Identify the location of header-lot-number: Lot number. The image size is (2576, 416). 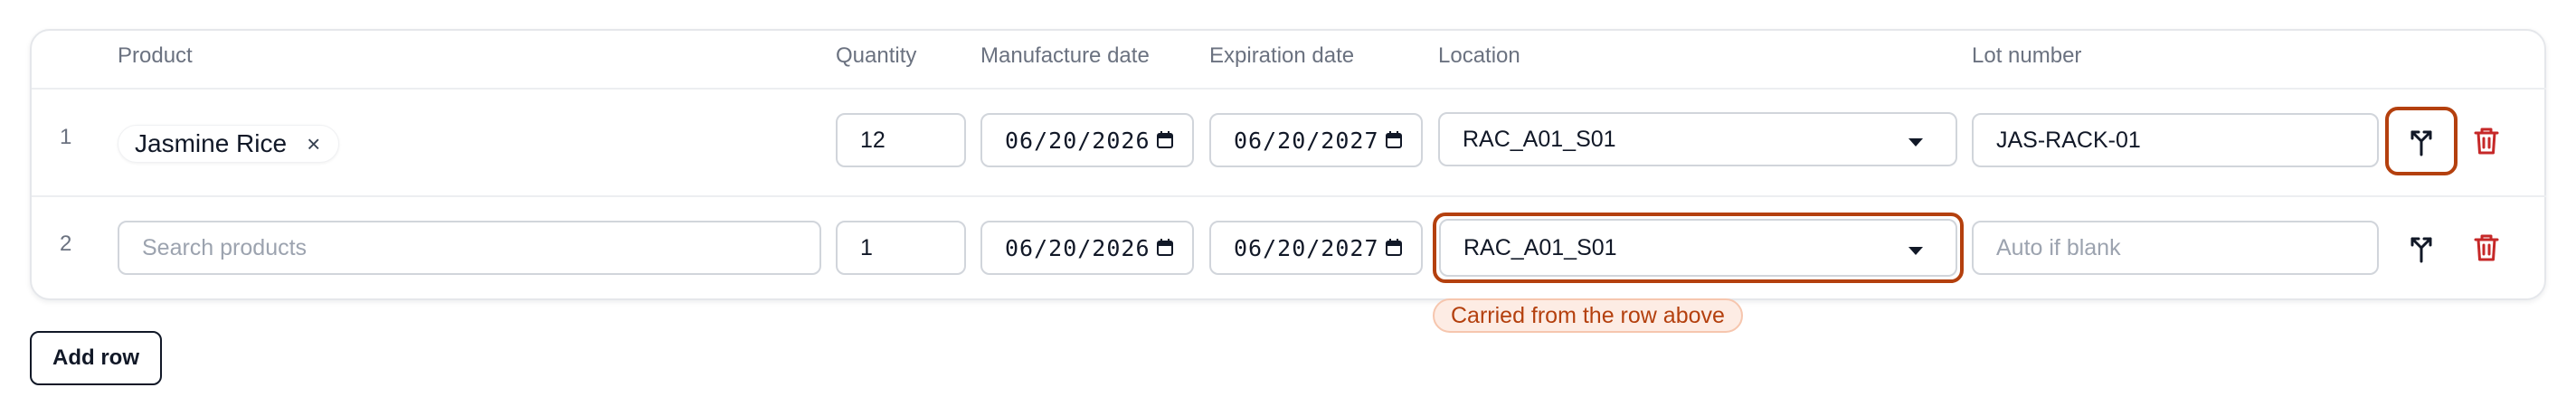
(2027, 56).